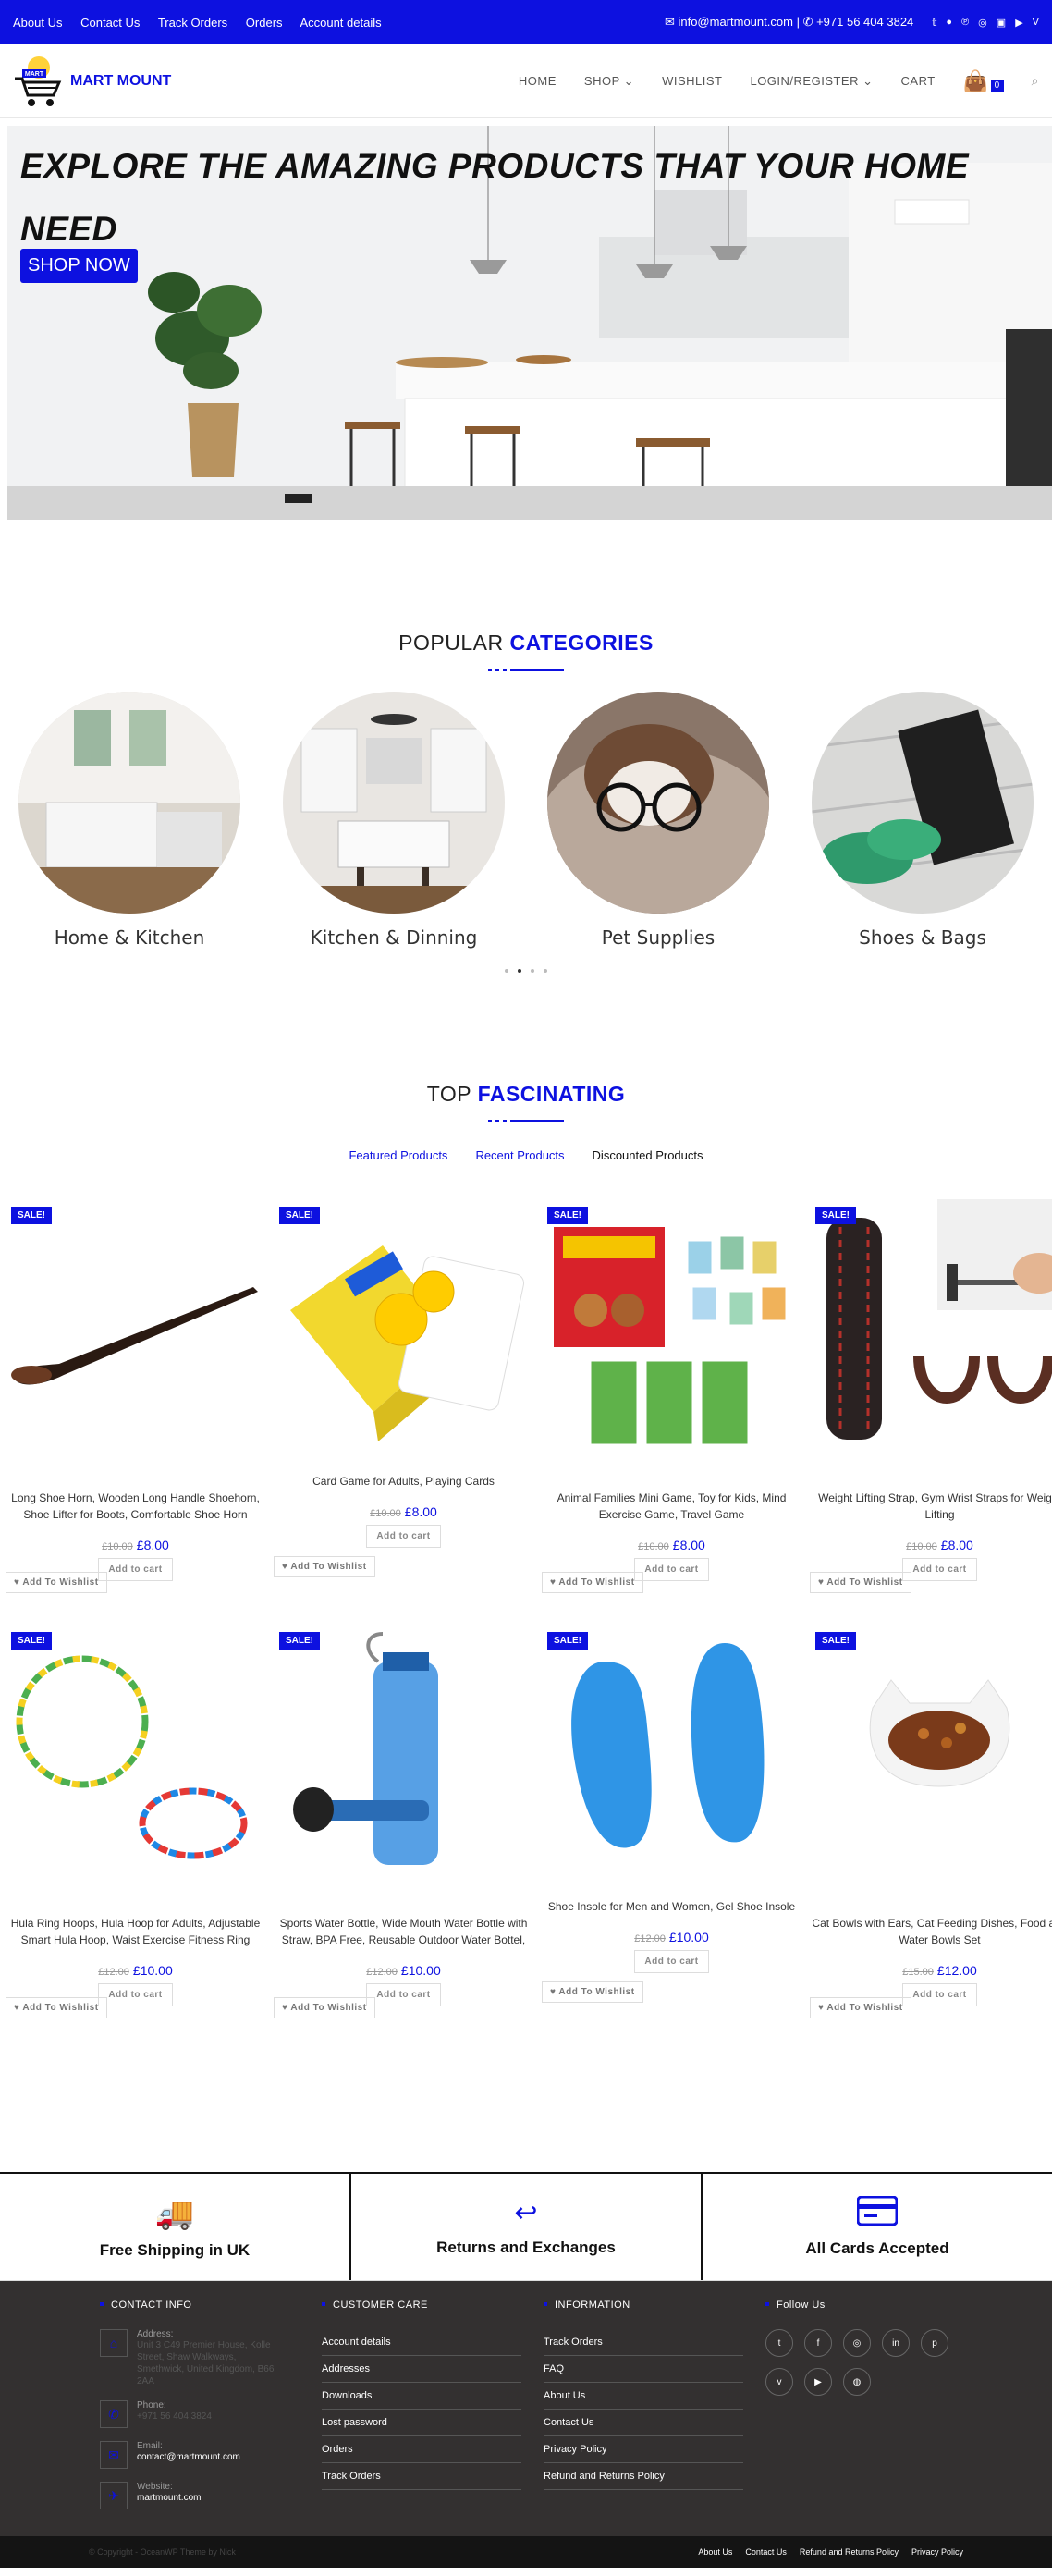 Image resolution: width=1052 pixels, height=2576 pixels. Describe the element at coordinates (398, 1155) in the screenshot. I see `tab-featured: Featured Products` at that location.